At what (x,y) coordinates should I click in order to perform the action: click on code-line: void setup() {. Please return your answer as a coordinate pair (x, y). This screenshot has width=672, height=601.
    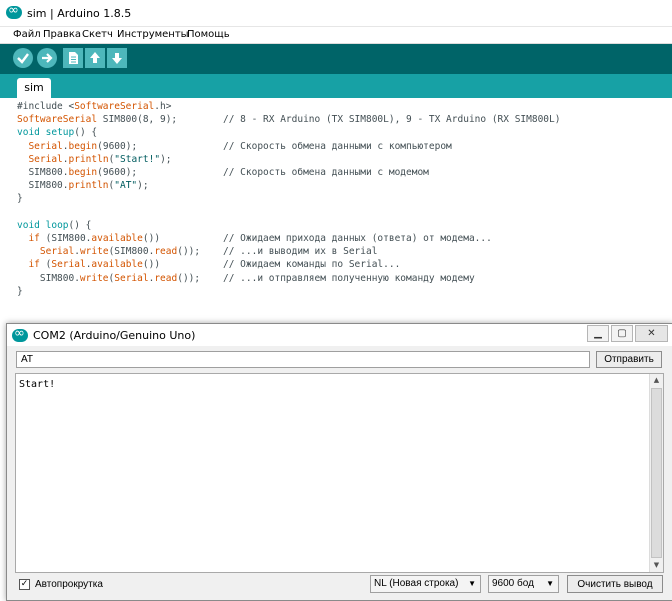
    Looking at the image, I should click on (57, 133).